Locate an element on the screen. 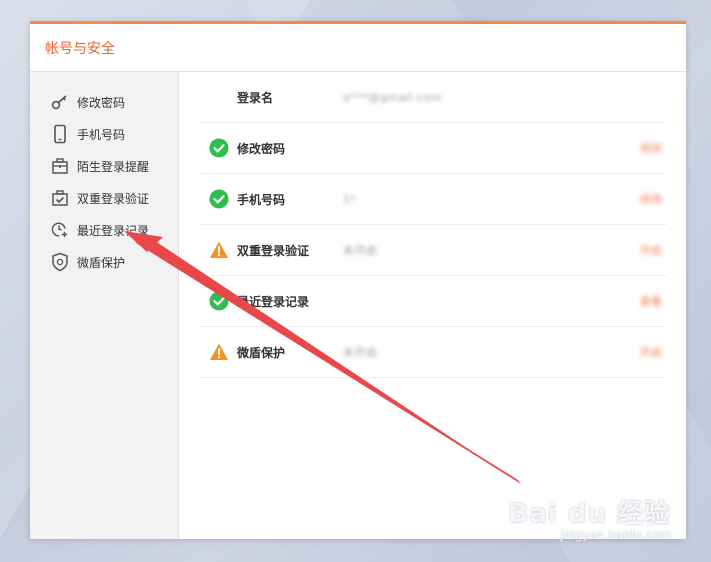 The image size is (711, 562). row-action-link: 查看 is located at coordinates (651, 301).